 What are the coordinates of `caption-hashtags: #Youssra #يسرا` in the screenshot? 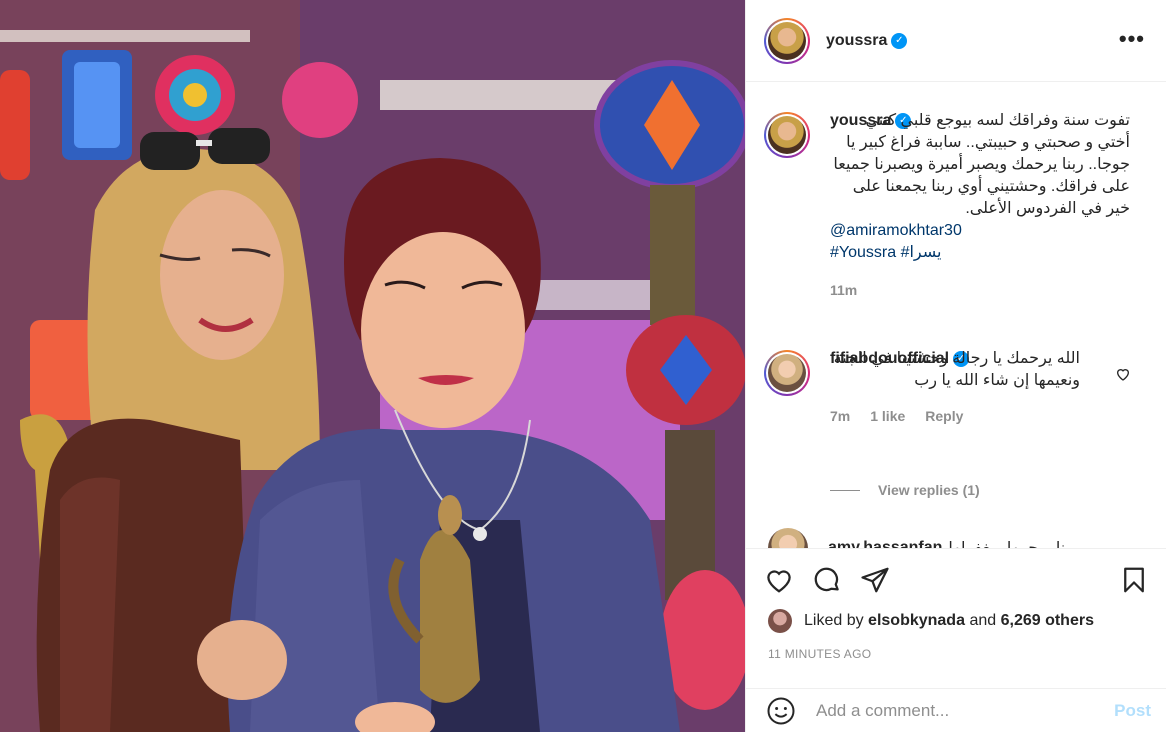 It's located at (980, 253).